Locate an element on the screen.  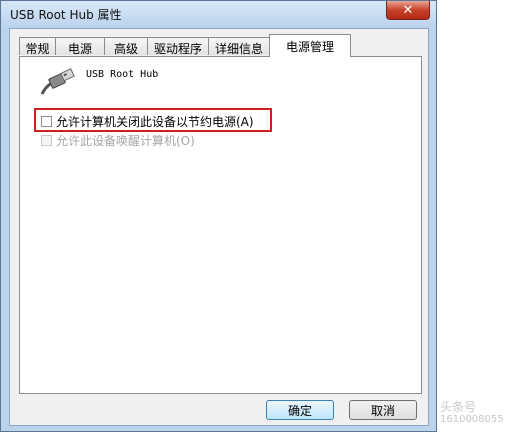
tab-general: 常规 is located at coordinates (37, 46).